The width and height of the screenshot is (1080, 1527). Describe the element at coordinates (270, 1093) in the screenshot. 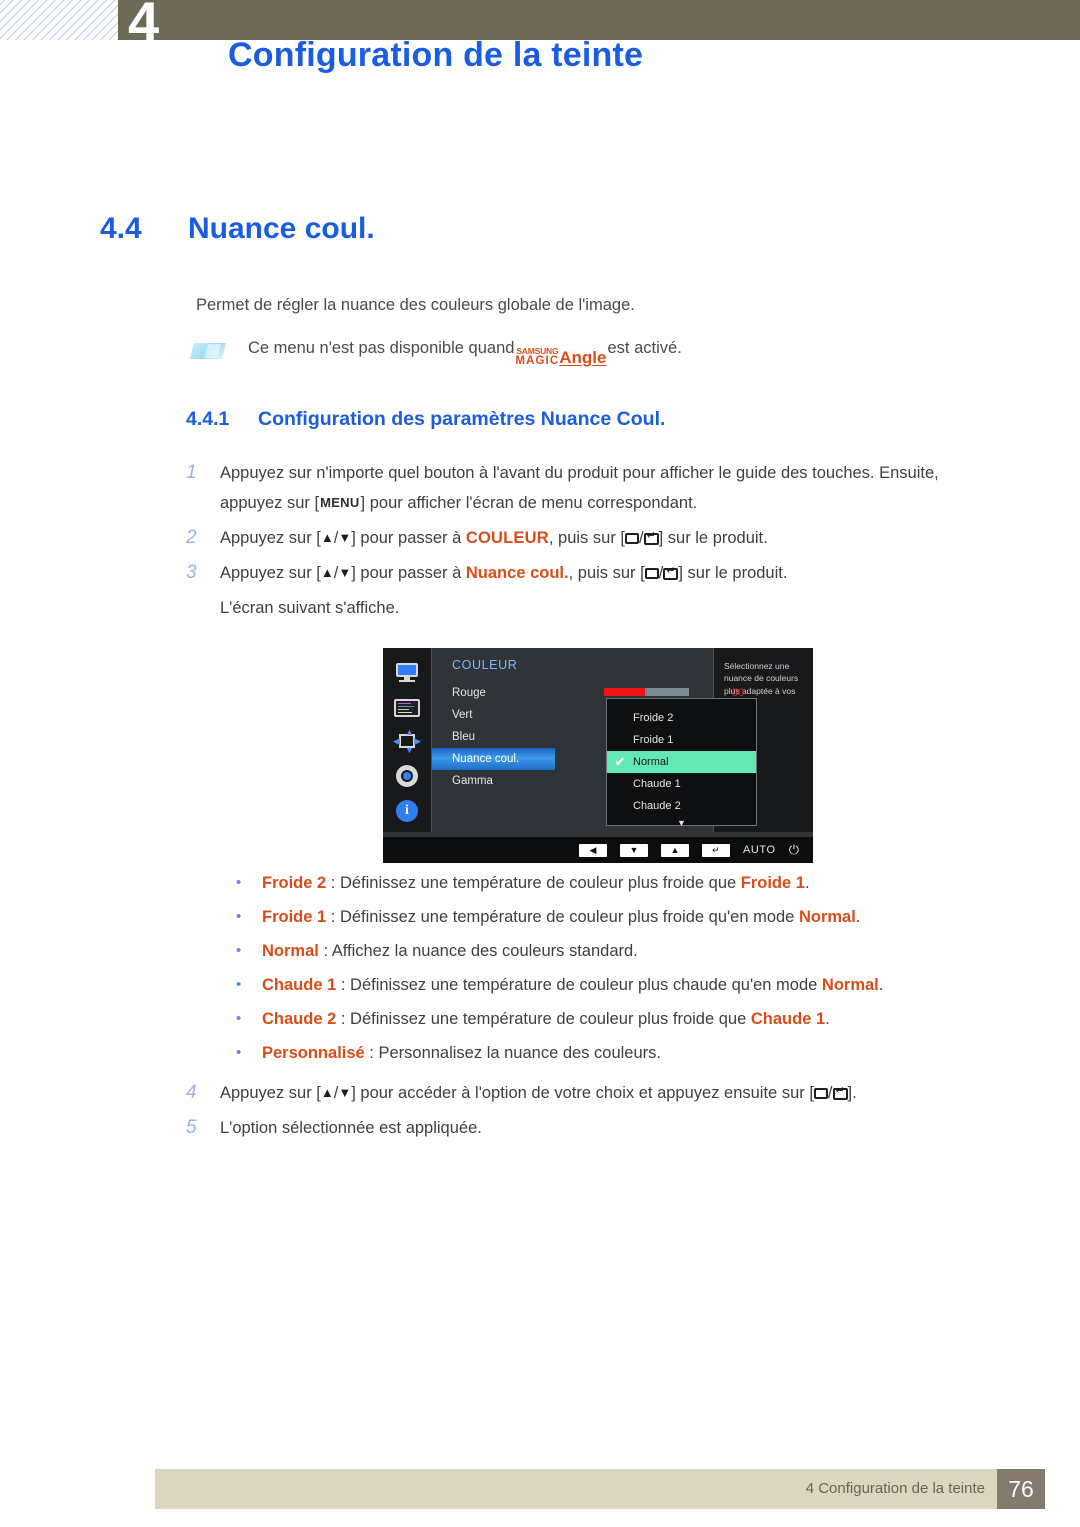

I see `step-4-pre: Appuyez sur [` at that location.